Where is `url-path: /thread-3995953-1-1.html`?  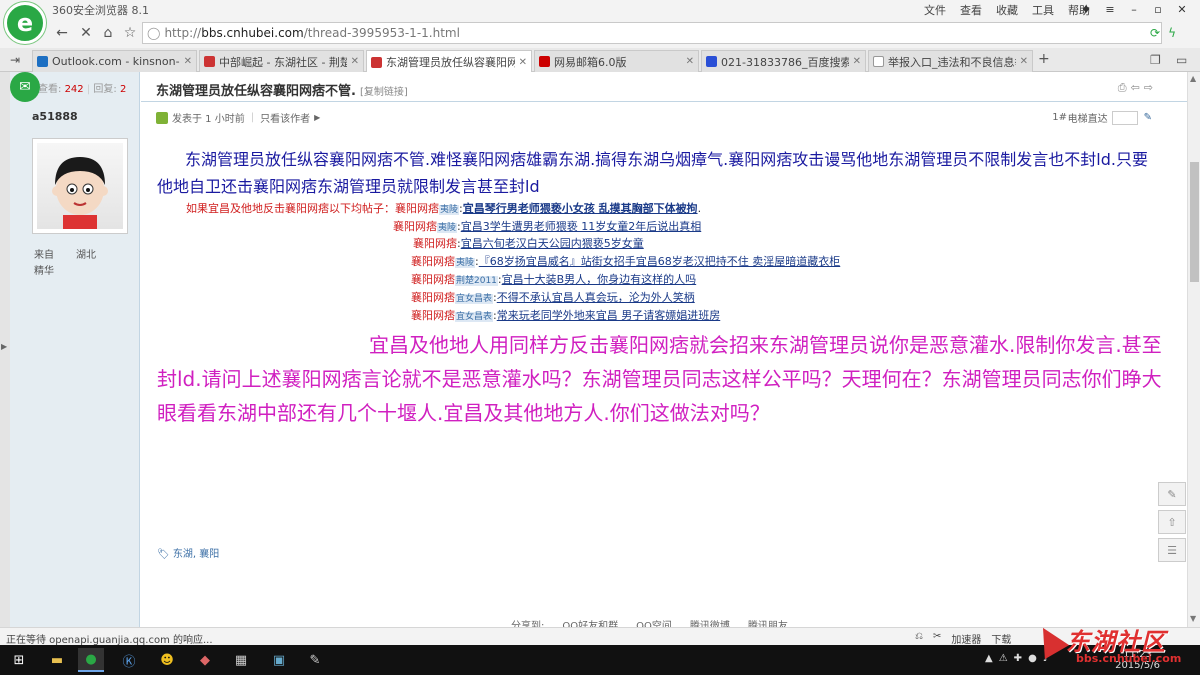
url-path: /thread-3995953-1-1.html is located at coordinates (381, 33).